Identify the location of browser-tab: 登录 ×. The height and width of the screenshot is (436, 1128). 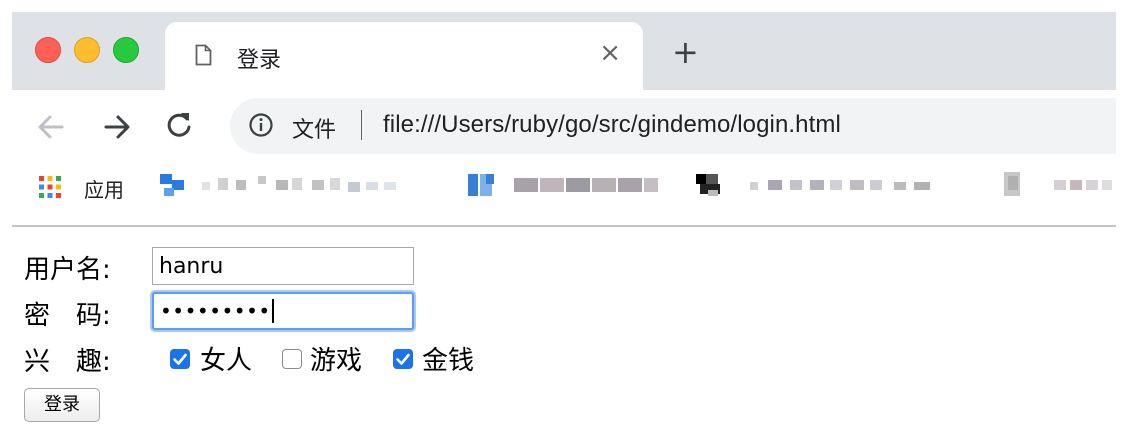
(404, 56).